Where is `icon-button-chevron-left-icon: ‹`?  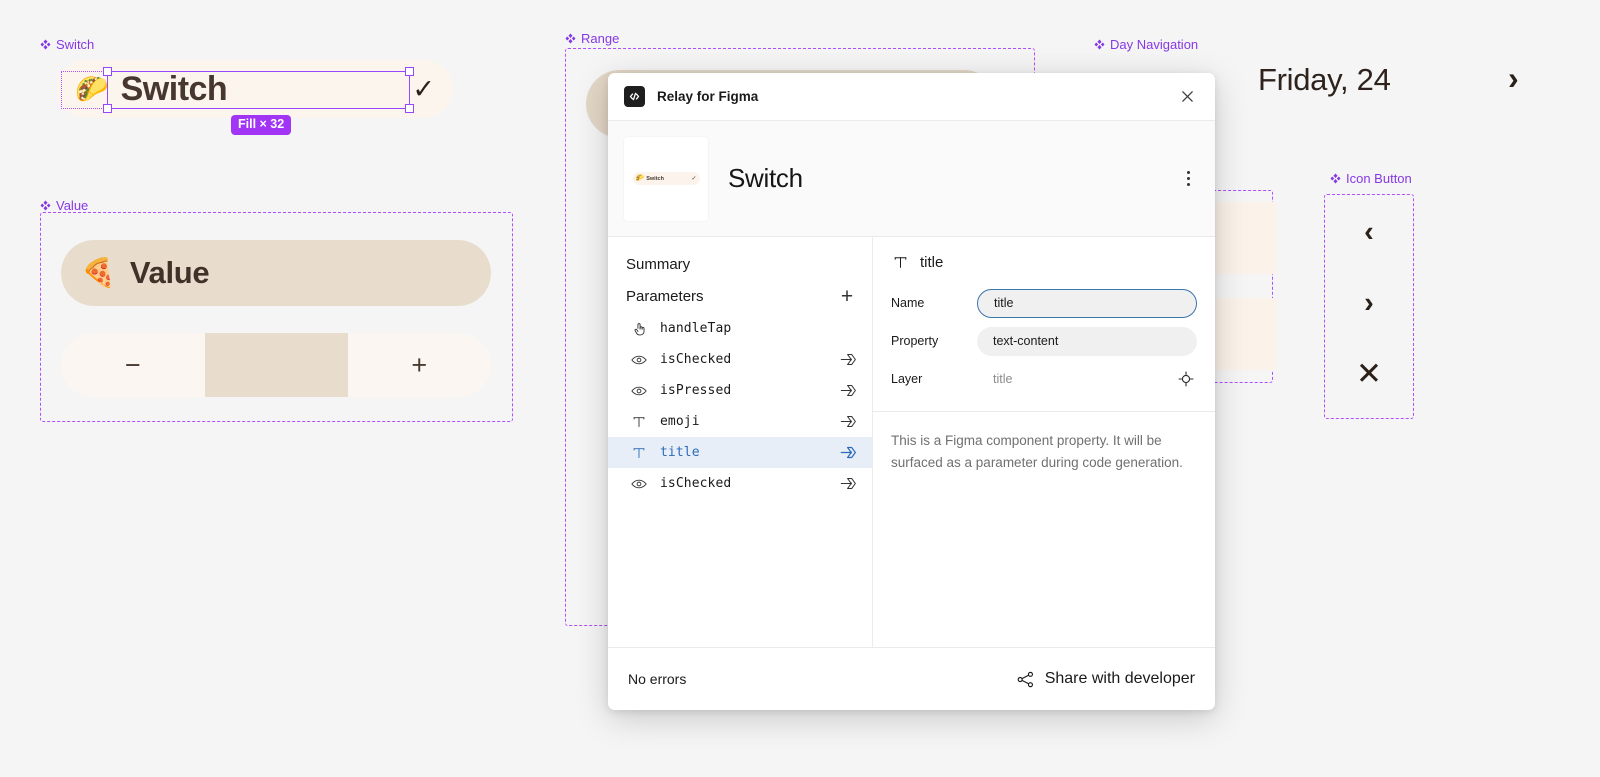
icon-button-chevron-left-icon: ‹ is located at coordinates (1369, 232).